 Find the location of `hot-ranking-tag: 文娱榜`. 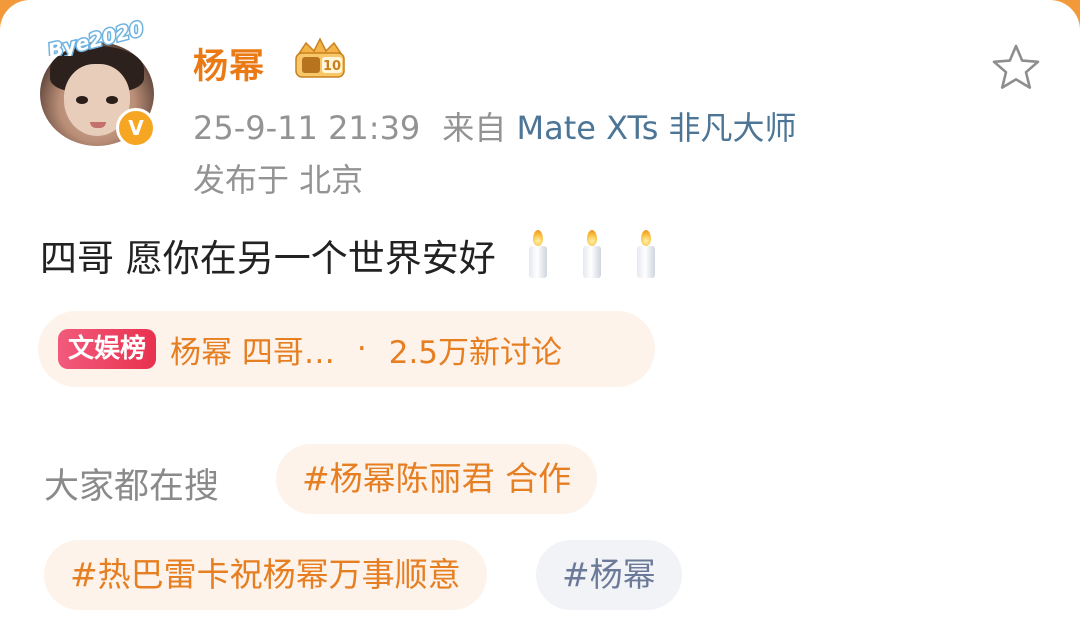

hot-ranking-tag: 文娱榜 is located at coordinates (107, 349).